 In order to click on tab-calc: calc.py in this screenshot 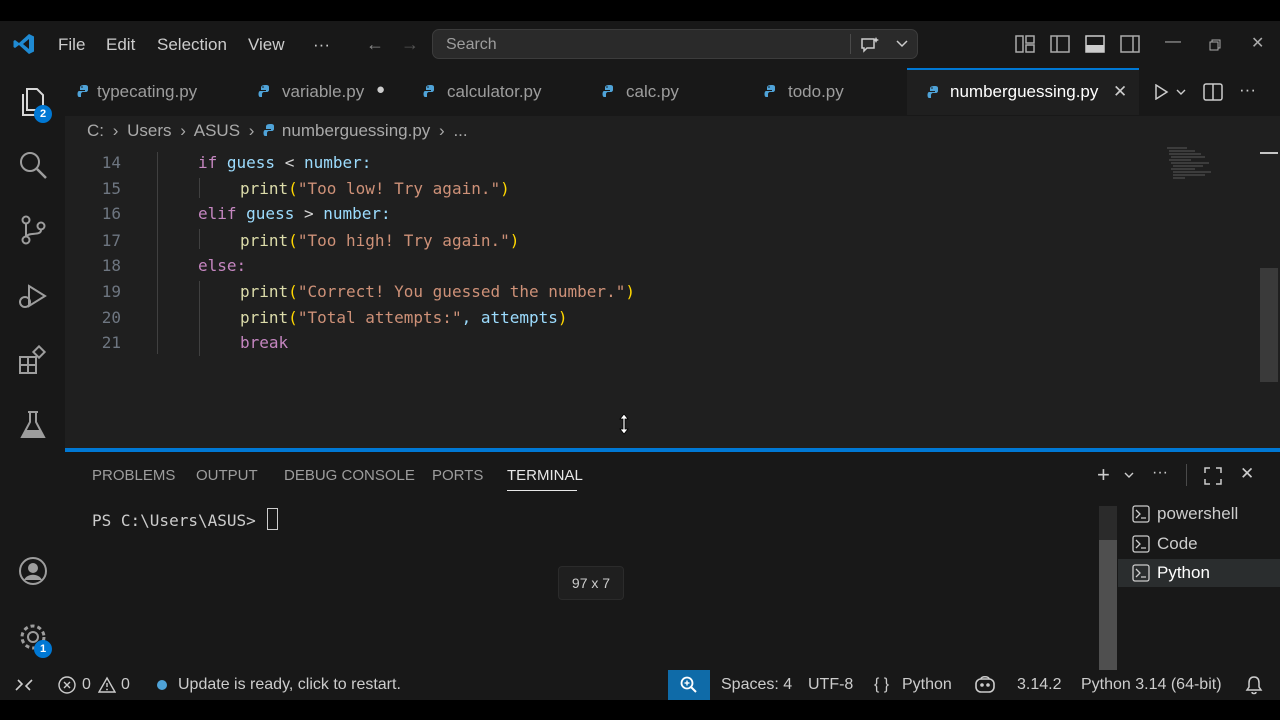, I will do `click(662, 91)`.